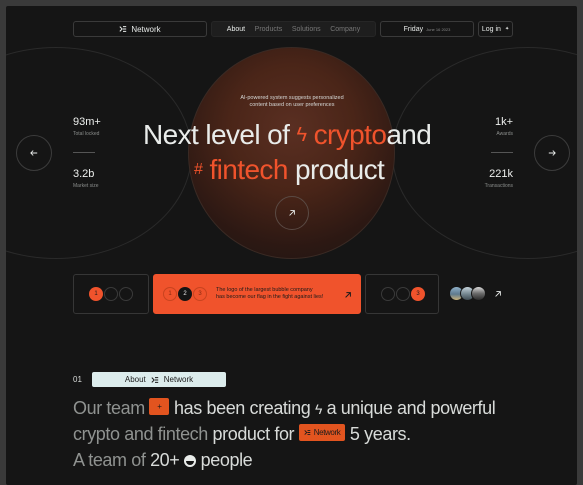 The image size is (583, 485). What do you see at coordinates (236, 29) in the screenshot?
I see `nav-about: About` at bounding box center [236, 29].